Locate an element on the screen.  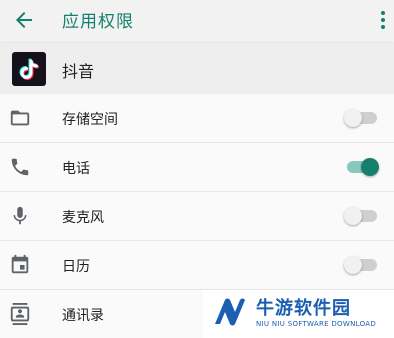
microphone-toggle is located at coordinates (361, 216).